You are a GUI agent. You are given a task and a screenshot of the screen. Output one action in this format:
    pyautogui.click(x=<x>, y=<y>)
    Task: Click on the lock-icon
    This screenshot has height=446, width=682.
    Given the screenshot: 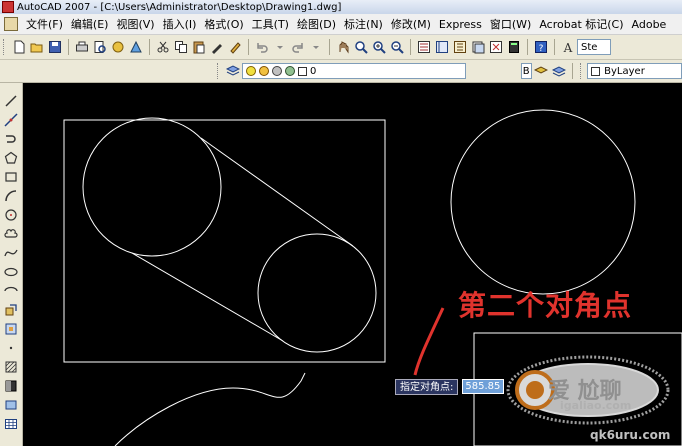 What is the action you would take?
    pyautogui.click(x=277, y=71)
    